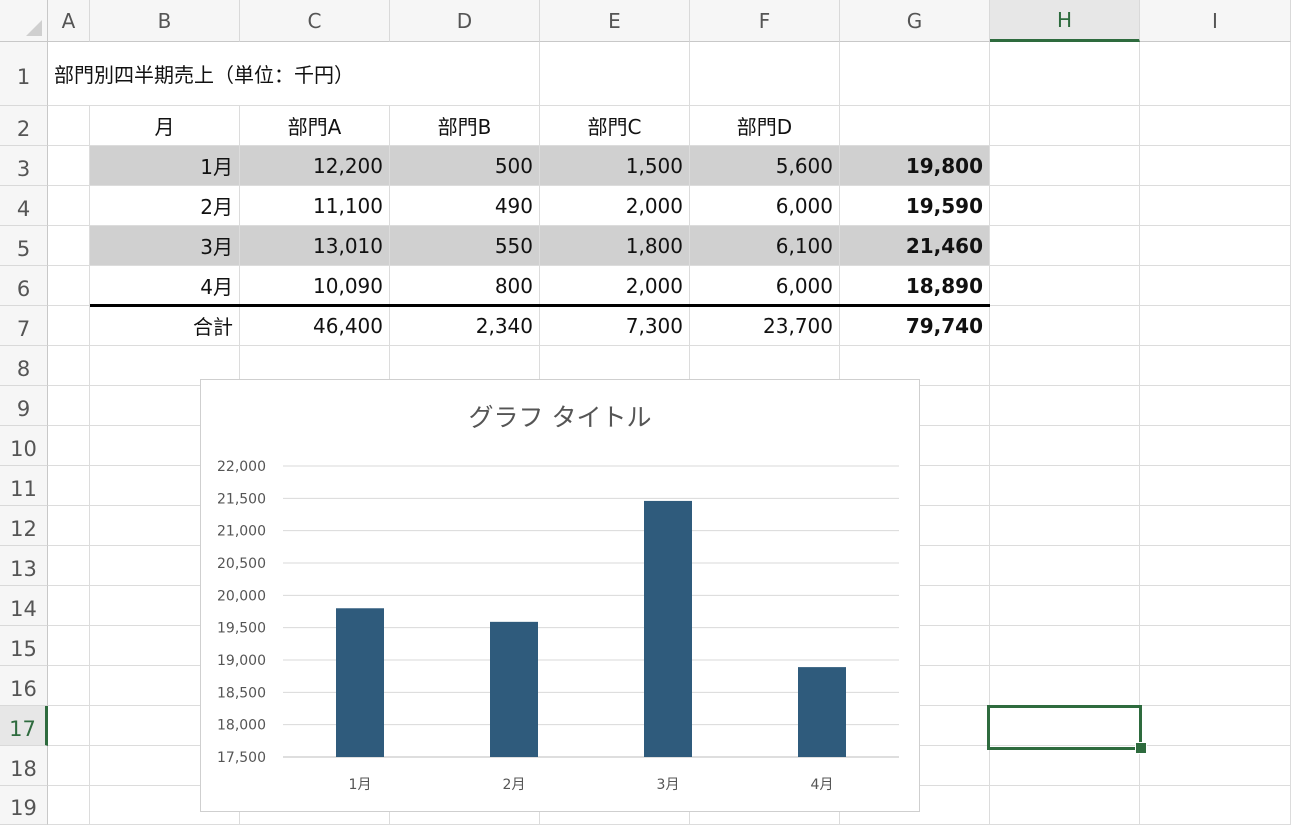 Image resolution: width=1291 pixels, height=825 pixels. What do you see at coordinates (915, 246) in the screenshot?
I see `data-cell-g5: 21,460` at bounding box center [915, 246].